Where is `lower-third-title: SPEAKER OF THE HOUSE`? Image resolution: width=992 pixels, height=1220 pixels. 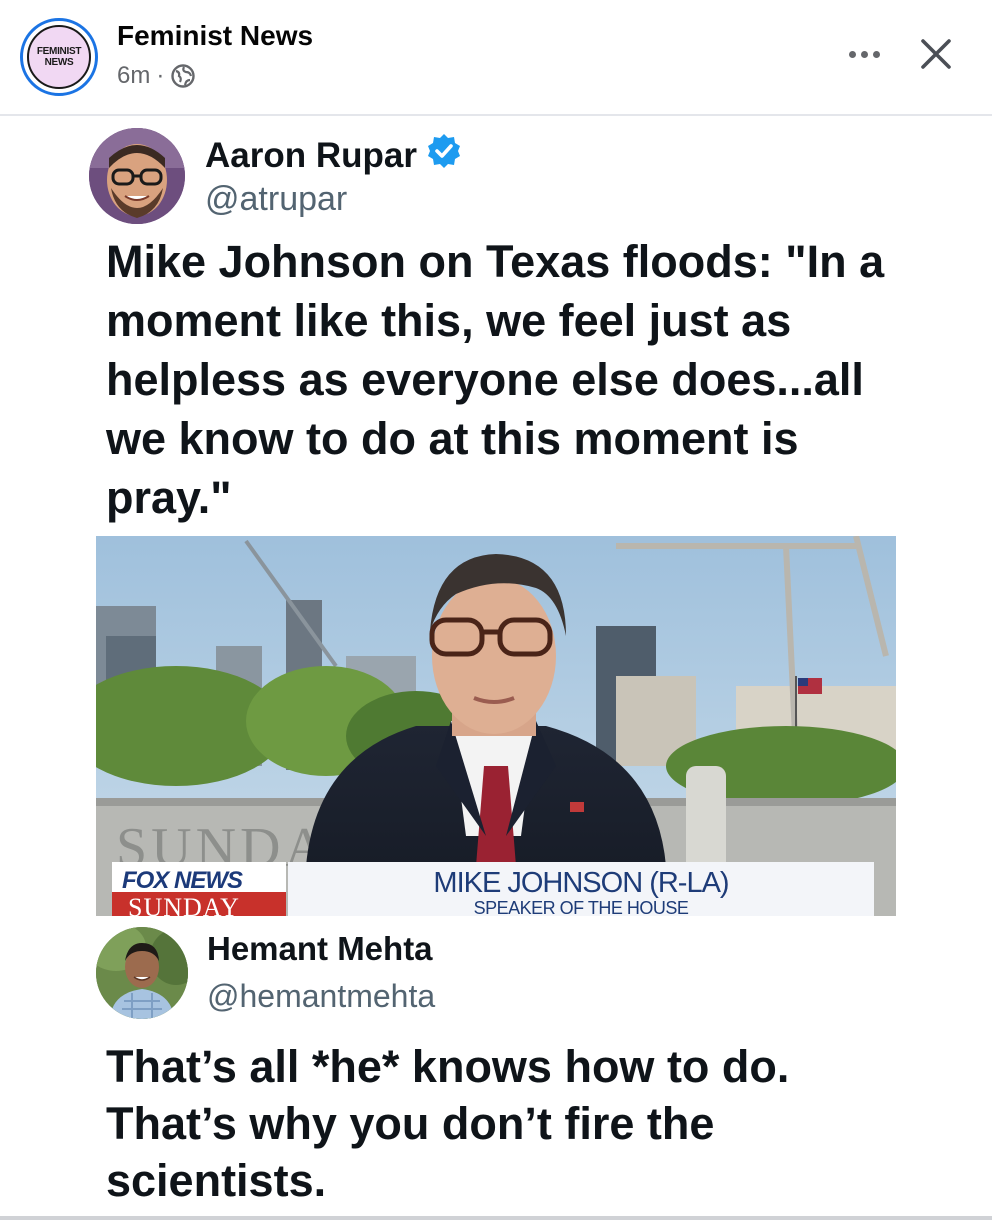
lower-third-title: SPEAKER OF THE HOUSE is located at coordinates (581, 907).